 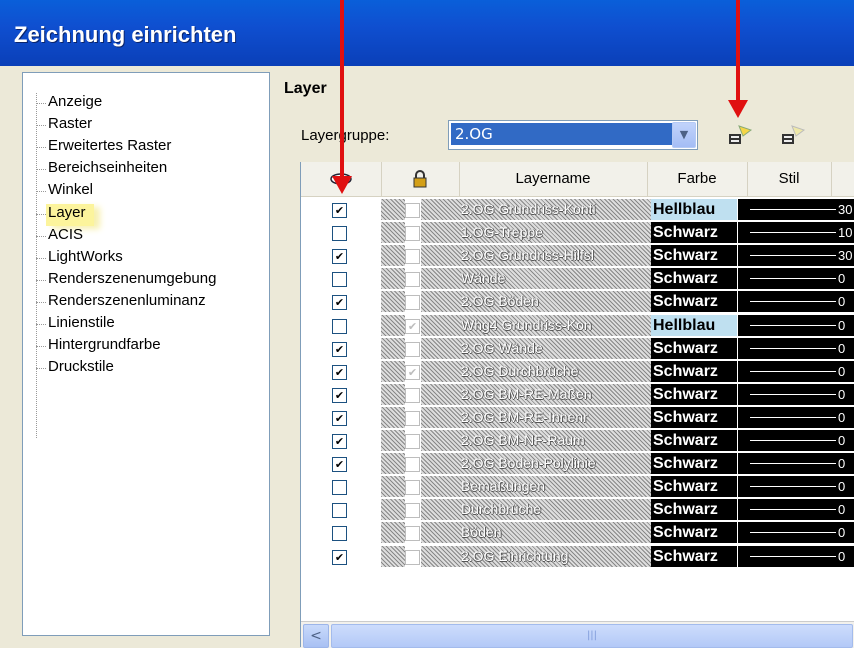 What do you see at coordinates (789, 179) in the screenshot?
I see `column-stil: Stil` at bounding box center [789, 179].